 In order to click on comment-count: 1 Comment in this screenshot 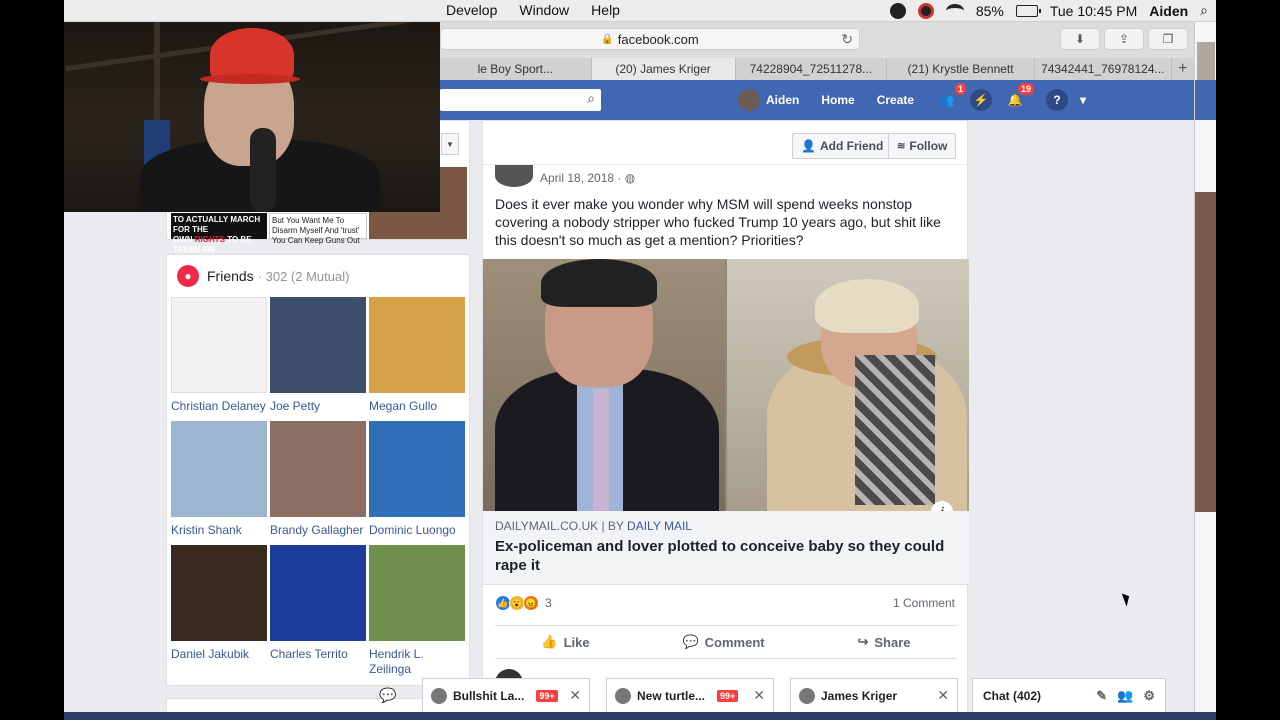, I will do `click(924, 603)`.